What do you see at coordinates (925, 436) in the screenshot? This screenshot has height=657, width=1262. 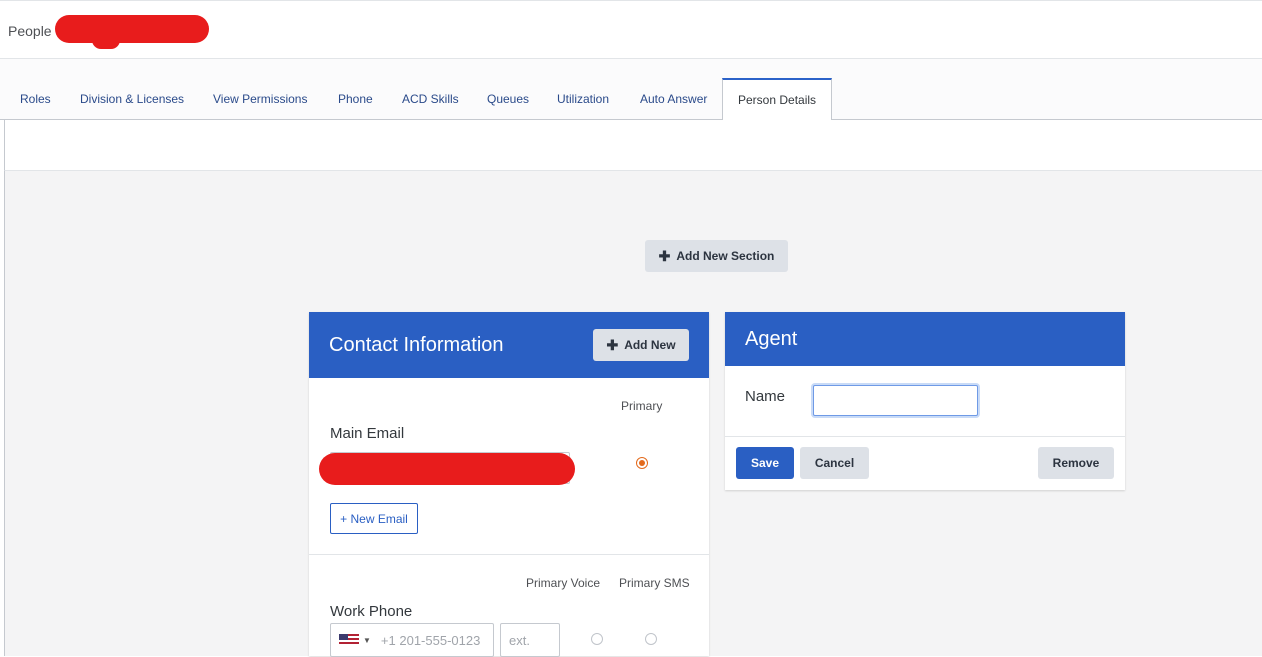 I see `agent-card-divider` at bounding box center [925, 436].